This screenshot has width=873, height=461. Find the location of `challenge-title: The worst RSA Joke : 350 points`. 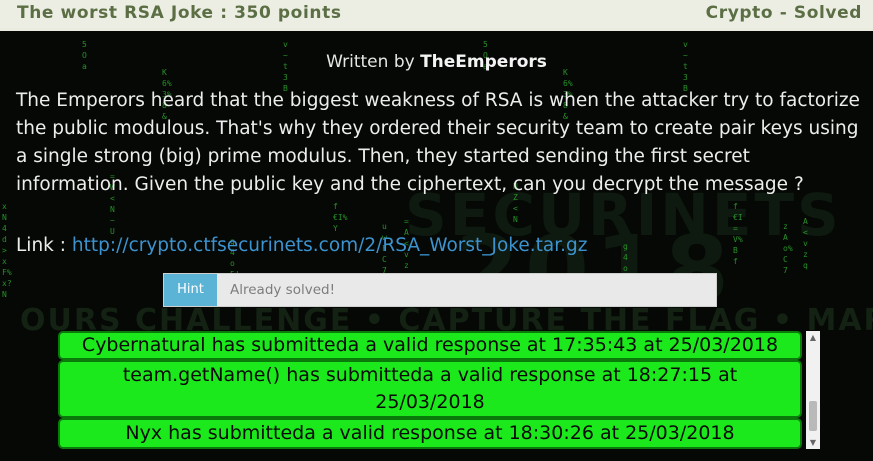

challenge-title: The worst RSA Joke : 350 points is located at coordinates (179, 13).